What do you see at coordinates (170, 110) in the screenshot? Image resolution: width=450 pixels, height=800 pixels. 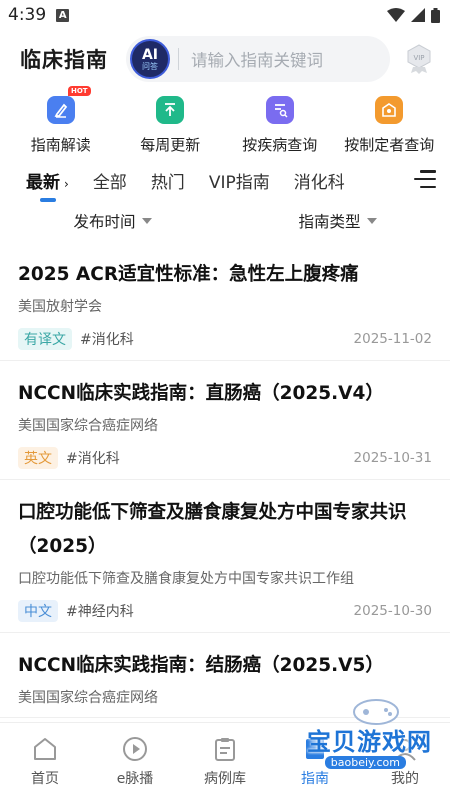 I see `upload-icon` at bounding box center [170, 110].